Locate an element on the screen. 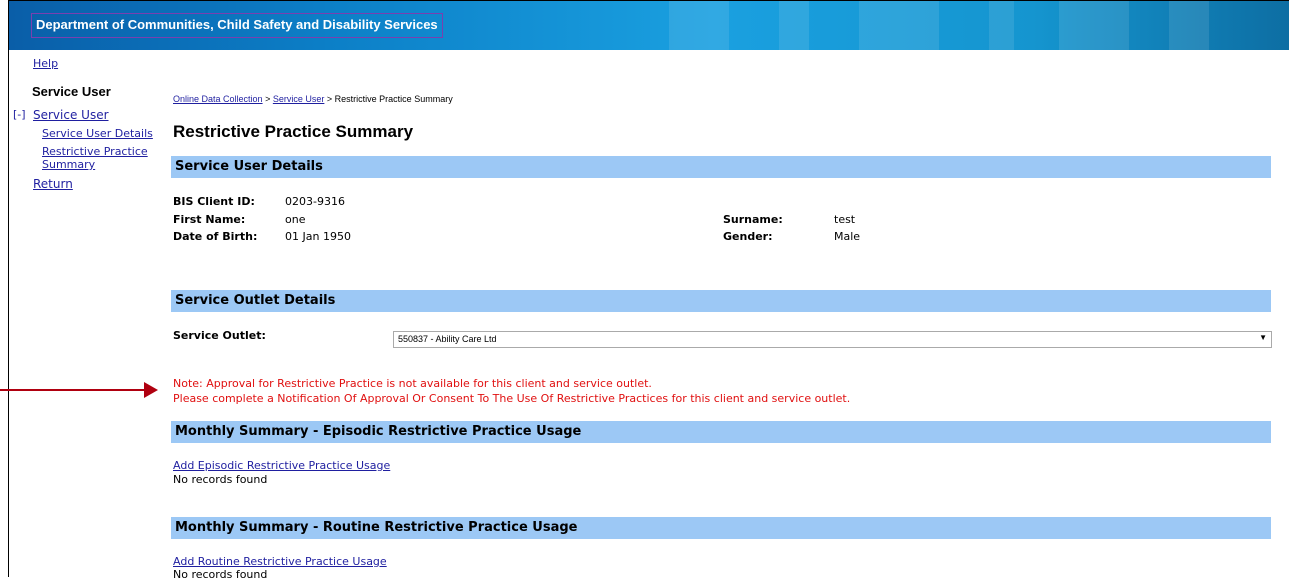  surname-label: Surname: is located at coordinates (753, 219).